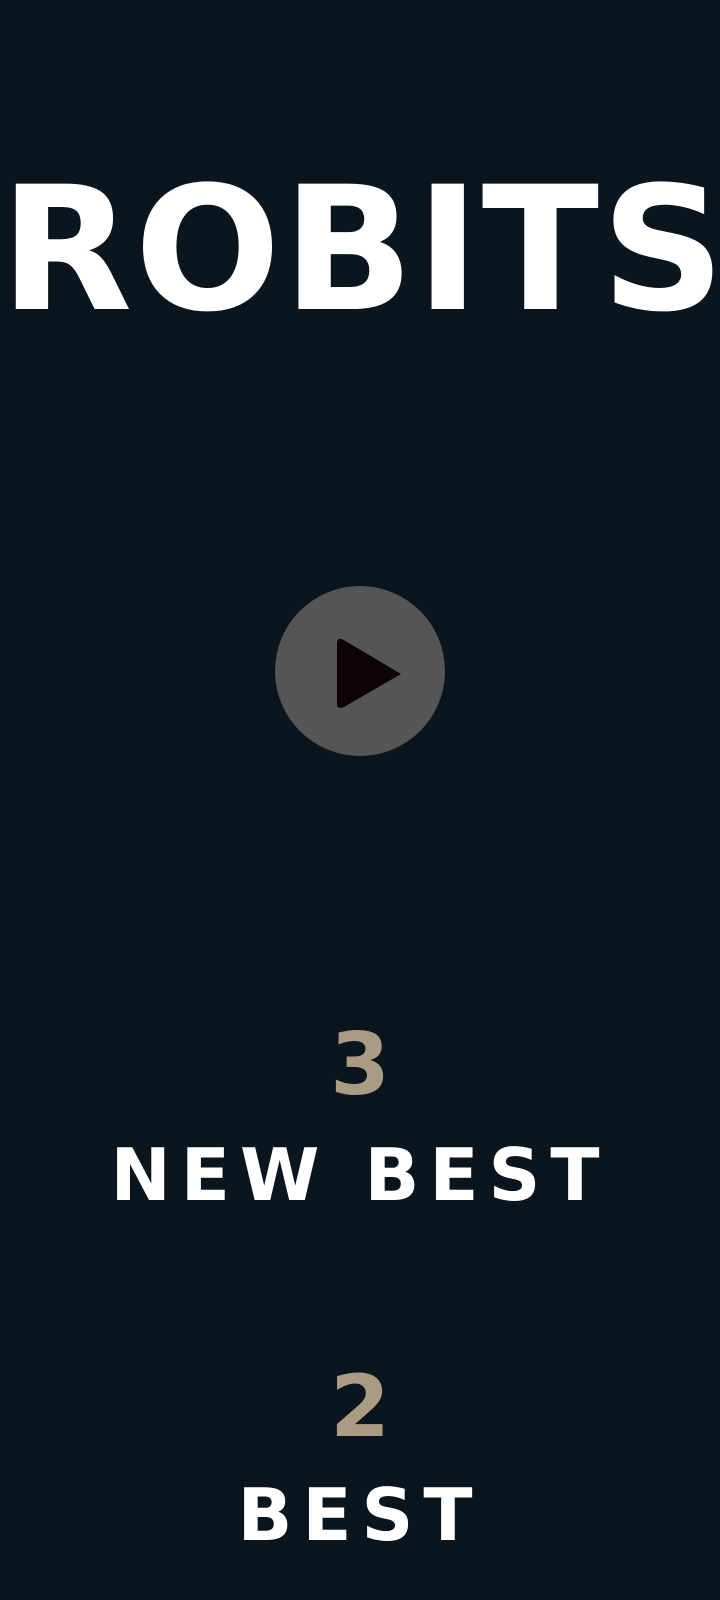 This screenshot has width=720, height=1600. Describe the element at coordinates (360, 249) in the screenshot. I see `game-title: ROBITS` at that location.